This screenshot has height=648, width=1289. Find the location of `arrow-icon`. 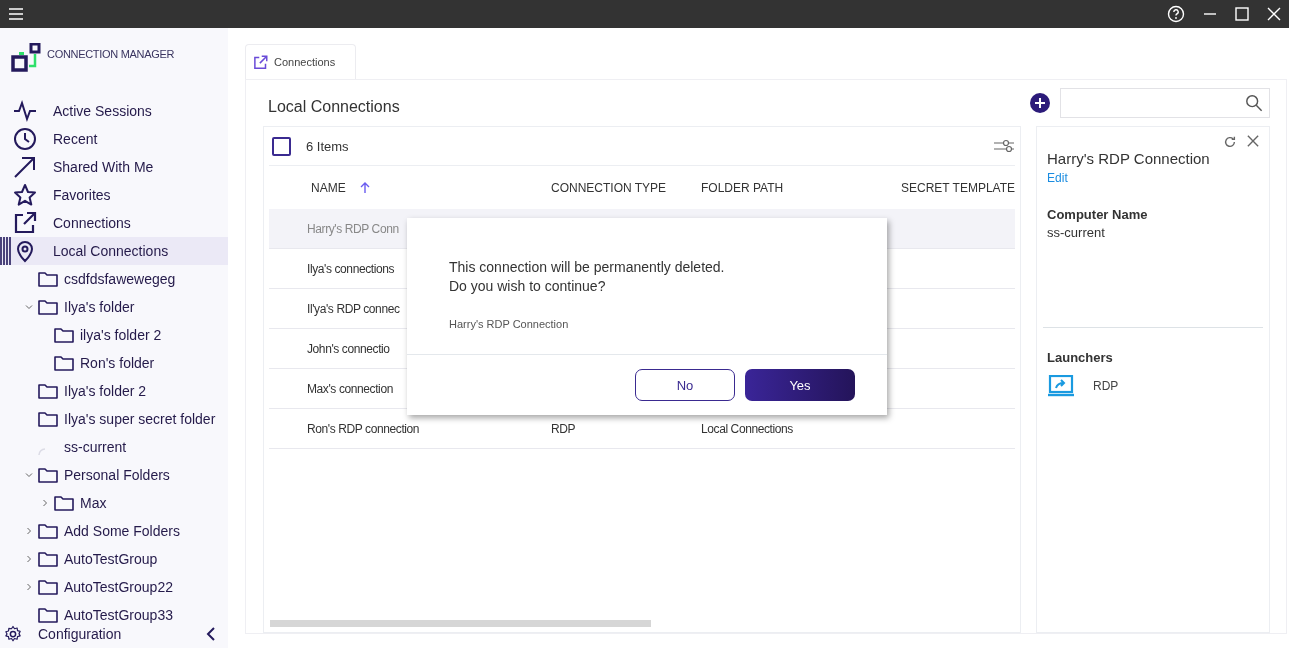

arrow-icon is located at coordinates (25, 167).